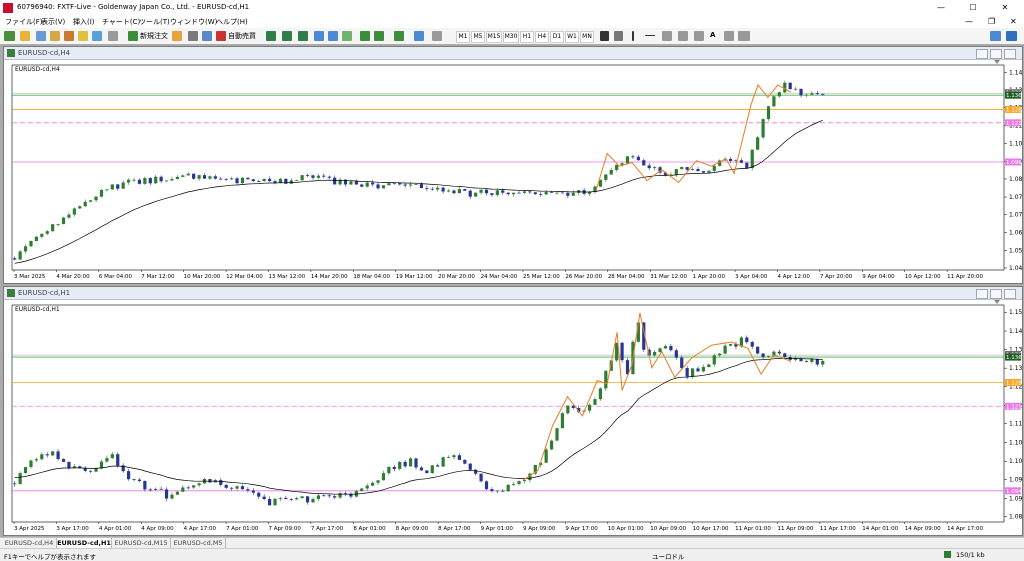  I want to click on timeframe-h4-button: H4, so click(542, 37).